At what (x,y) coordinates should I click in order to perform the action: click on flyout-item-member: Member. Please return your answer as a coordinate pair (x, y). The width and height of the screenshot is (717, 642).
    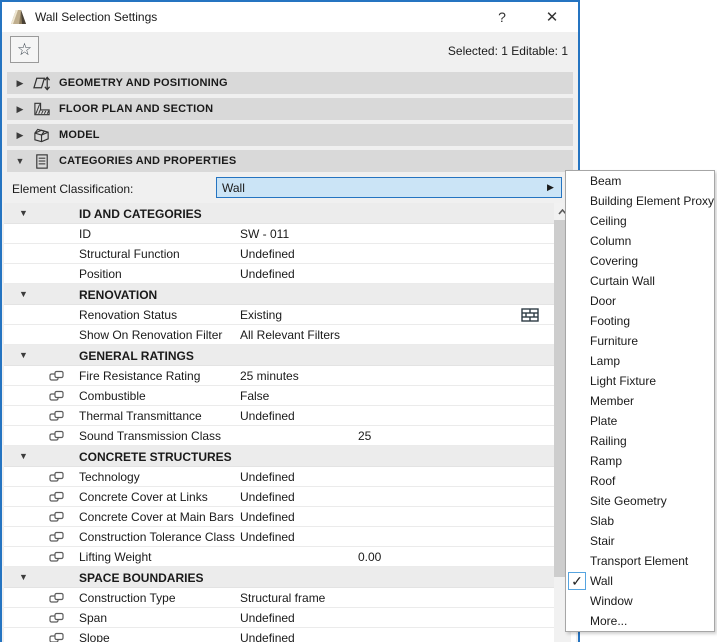
    Looking at the image, I should click on (640, 401).